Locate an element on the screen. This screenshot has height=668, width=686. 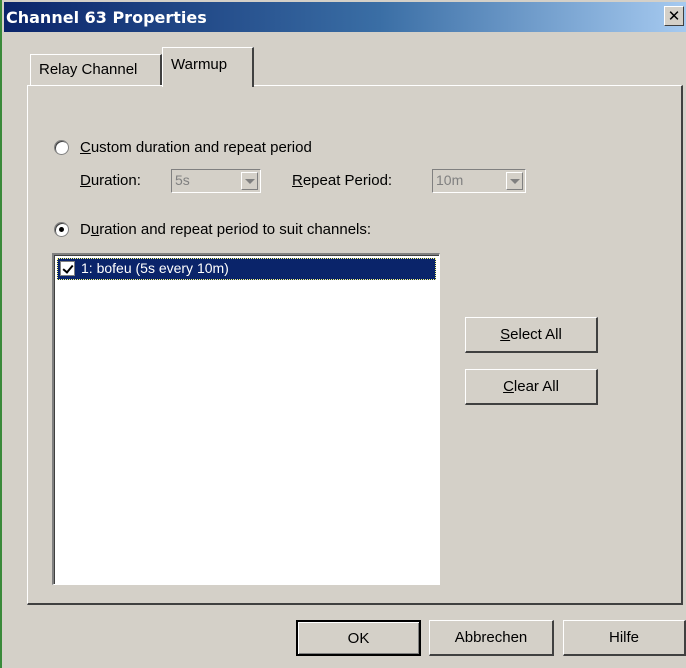
duration-label: Duration: is located at coordinates (110, 180).